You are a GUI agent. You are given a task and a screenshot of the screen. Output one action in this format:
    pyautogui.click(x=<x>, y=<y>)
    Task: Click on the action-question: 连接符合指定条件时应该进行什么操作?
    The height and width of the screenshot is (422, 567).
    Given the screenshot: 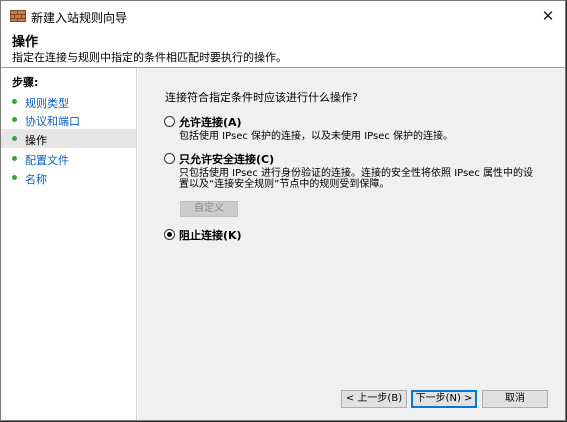 What is the action you would take?
    pyautogui.click(x=261, y=97)
    